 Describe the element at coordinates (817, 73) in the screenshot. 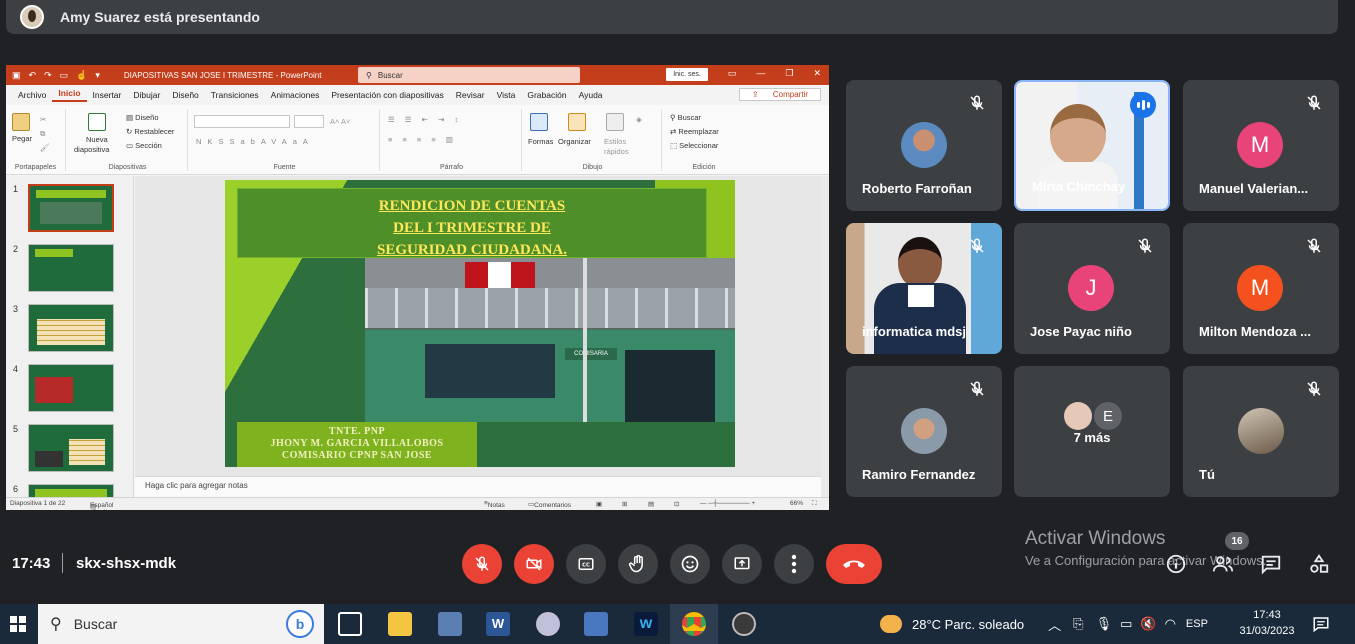

I see `close-icon: ✕` at that location.